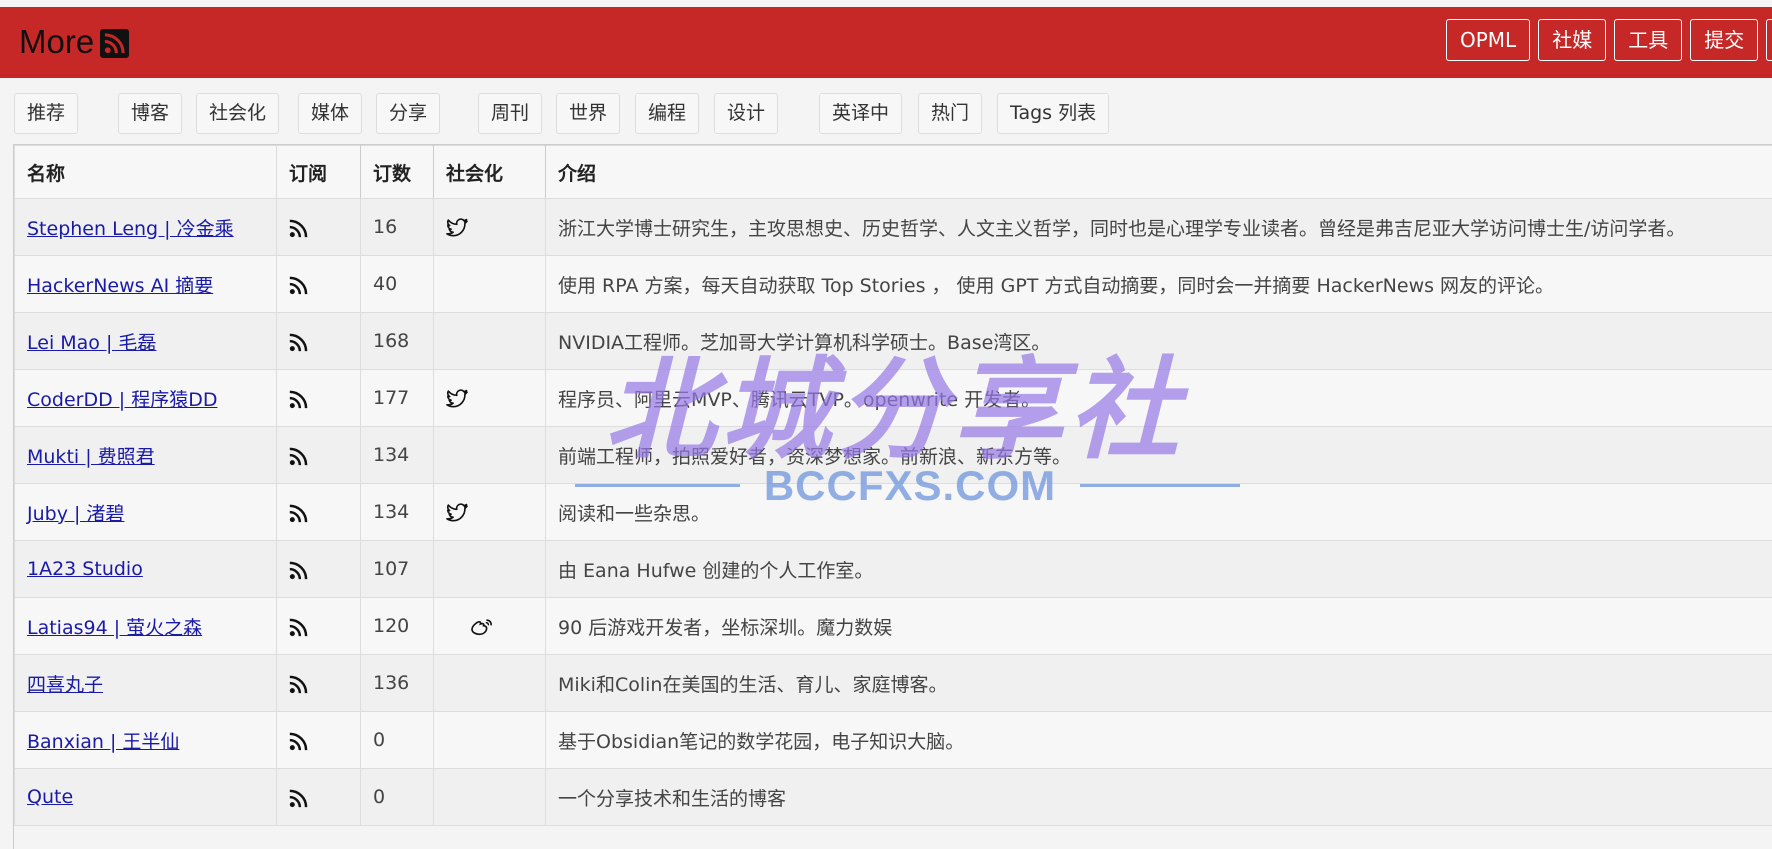 The width and height of the screenshot is (1772, 849). I want to click on table-row: Juby | 渚碧 134 阅读和一些杂思。, so click(893, 512).